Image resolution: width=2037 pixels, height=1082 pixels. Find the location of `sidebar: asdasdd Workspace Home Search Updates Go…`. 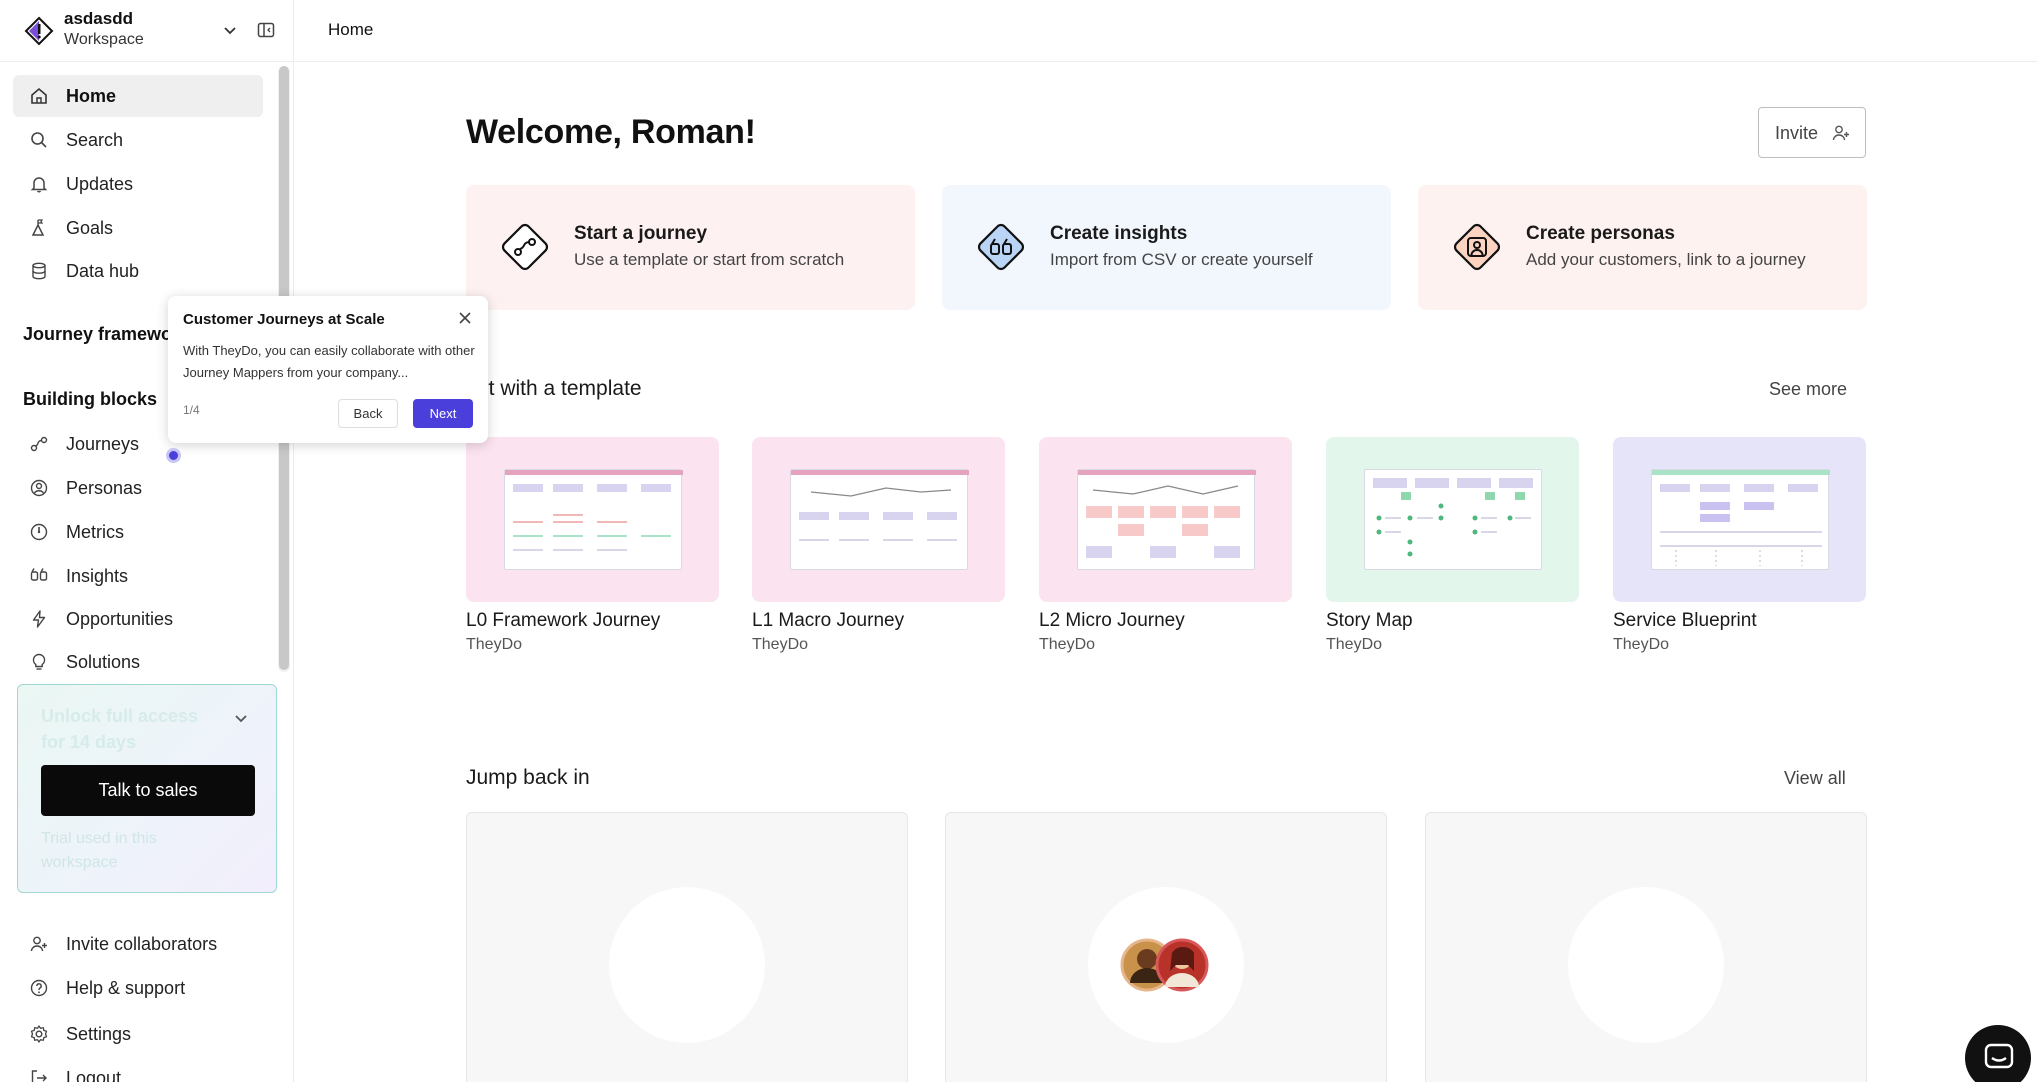

sidebar: asdasdd Workspace Home Search Updates Go… is located at coordinates (147, 541).